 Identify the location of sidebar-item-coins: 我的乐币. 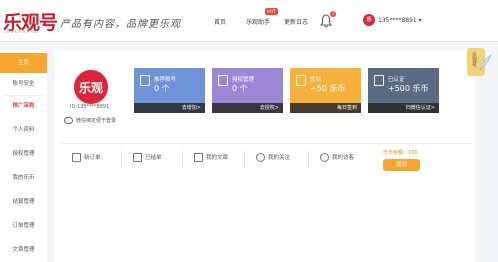
(23, 178).